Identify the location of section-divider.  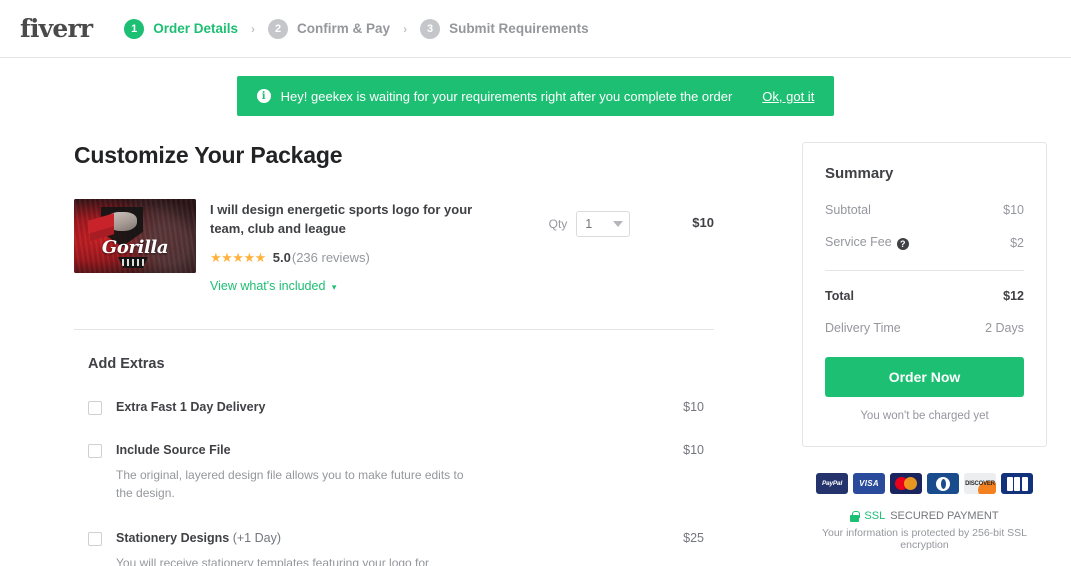
(394, 329).